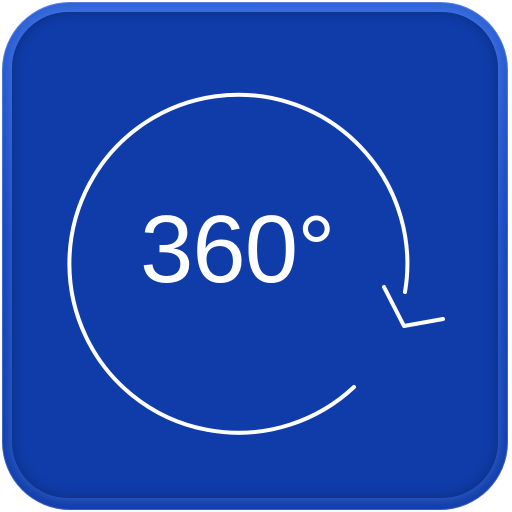  I want to click on arrow-head-icon, so click(413, 306).